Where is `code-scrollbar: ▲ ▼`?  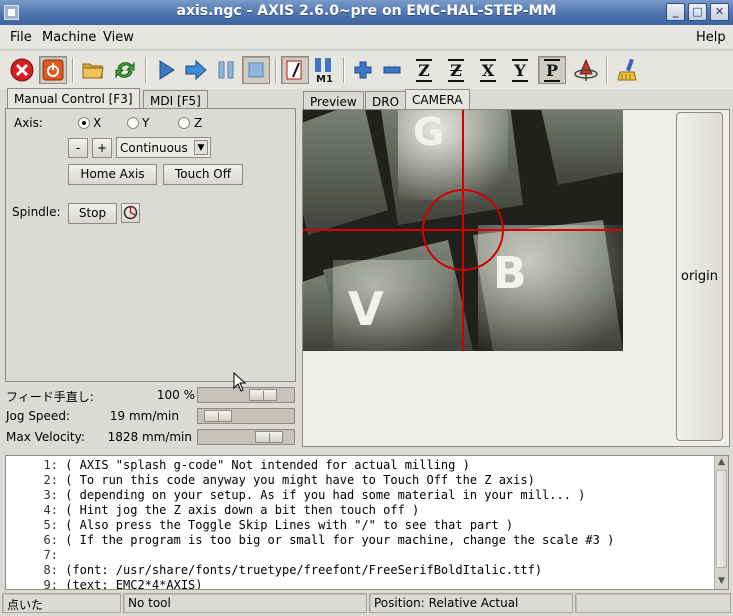 code-scrollbar: ▲ ▼ is located at coordinates (721, 522).